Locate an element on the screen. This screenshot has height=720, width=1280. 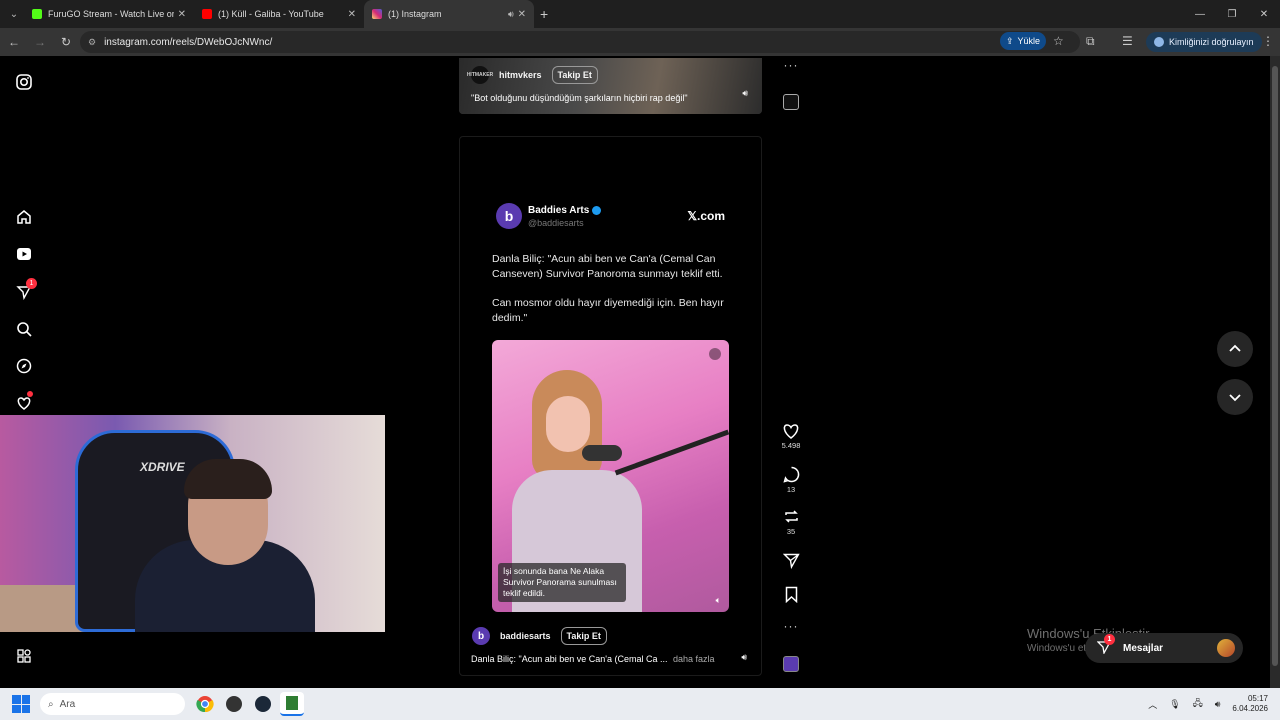
more-link: daha fazla is located at coordinates (694, 659).